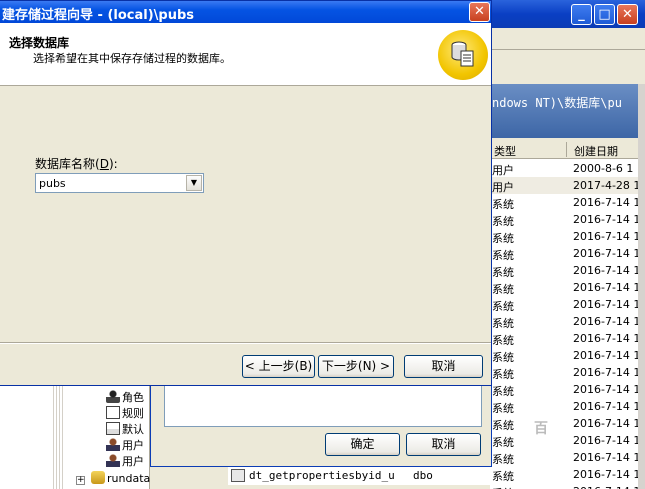 The width and height of the screenshot is (645, 489). What do you see at coordinates (98, 15) in the screenshot?
I see `wizard-title: 建存储过程向导 - (local)\pubs` at bounding box center [98, 15].